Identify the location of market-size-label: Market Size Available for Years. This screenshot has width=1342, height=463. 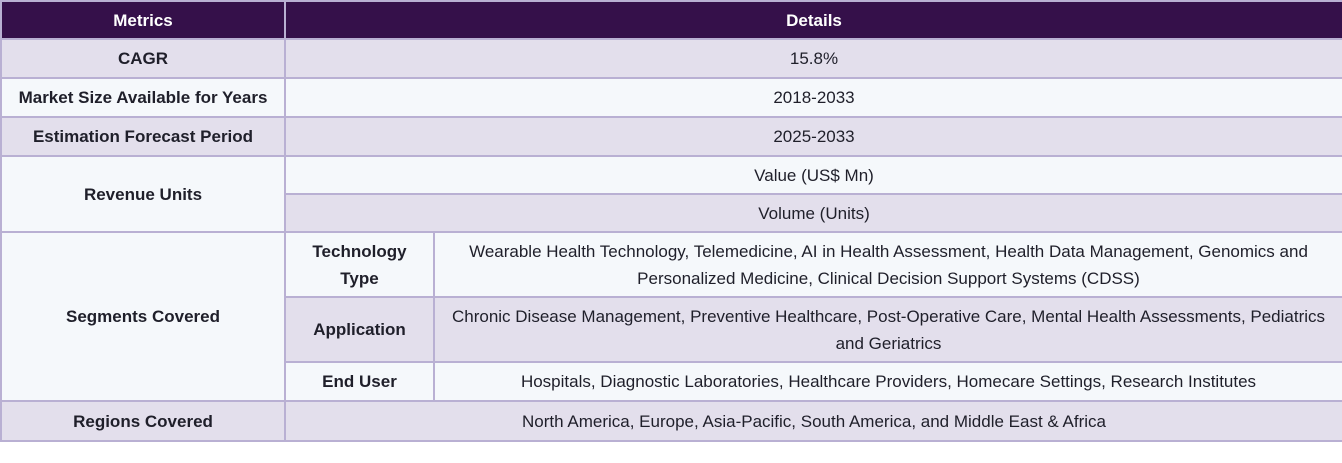
(143, 97).